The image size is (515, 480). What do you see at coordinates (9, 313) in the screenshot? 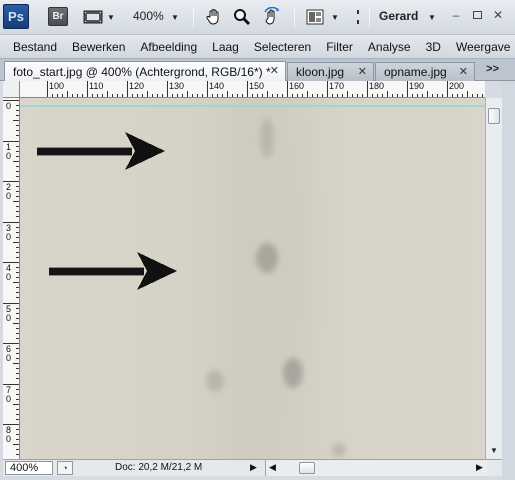
I see `ruler-label: 5 0` at bounding box center [9, 313].